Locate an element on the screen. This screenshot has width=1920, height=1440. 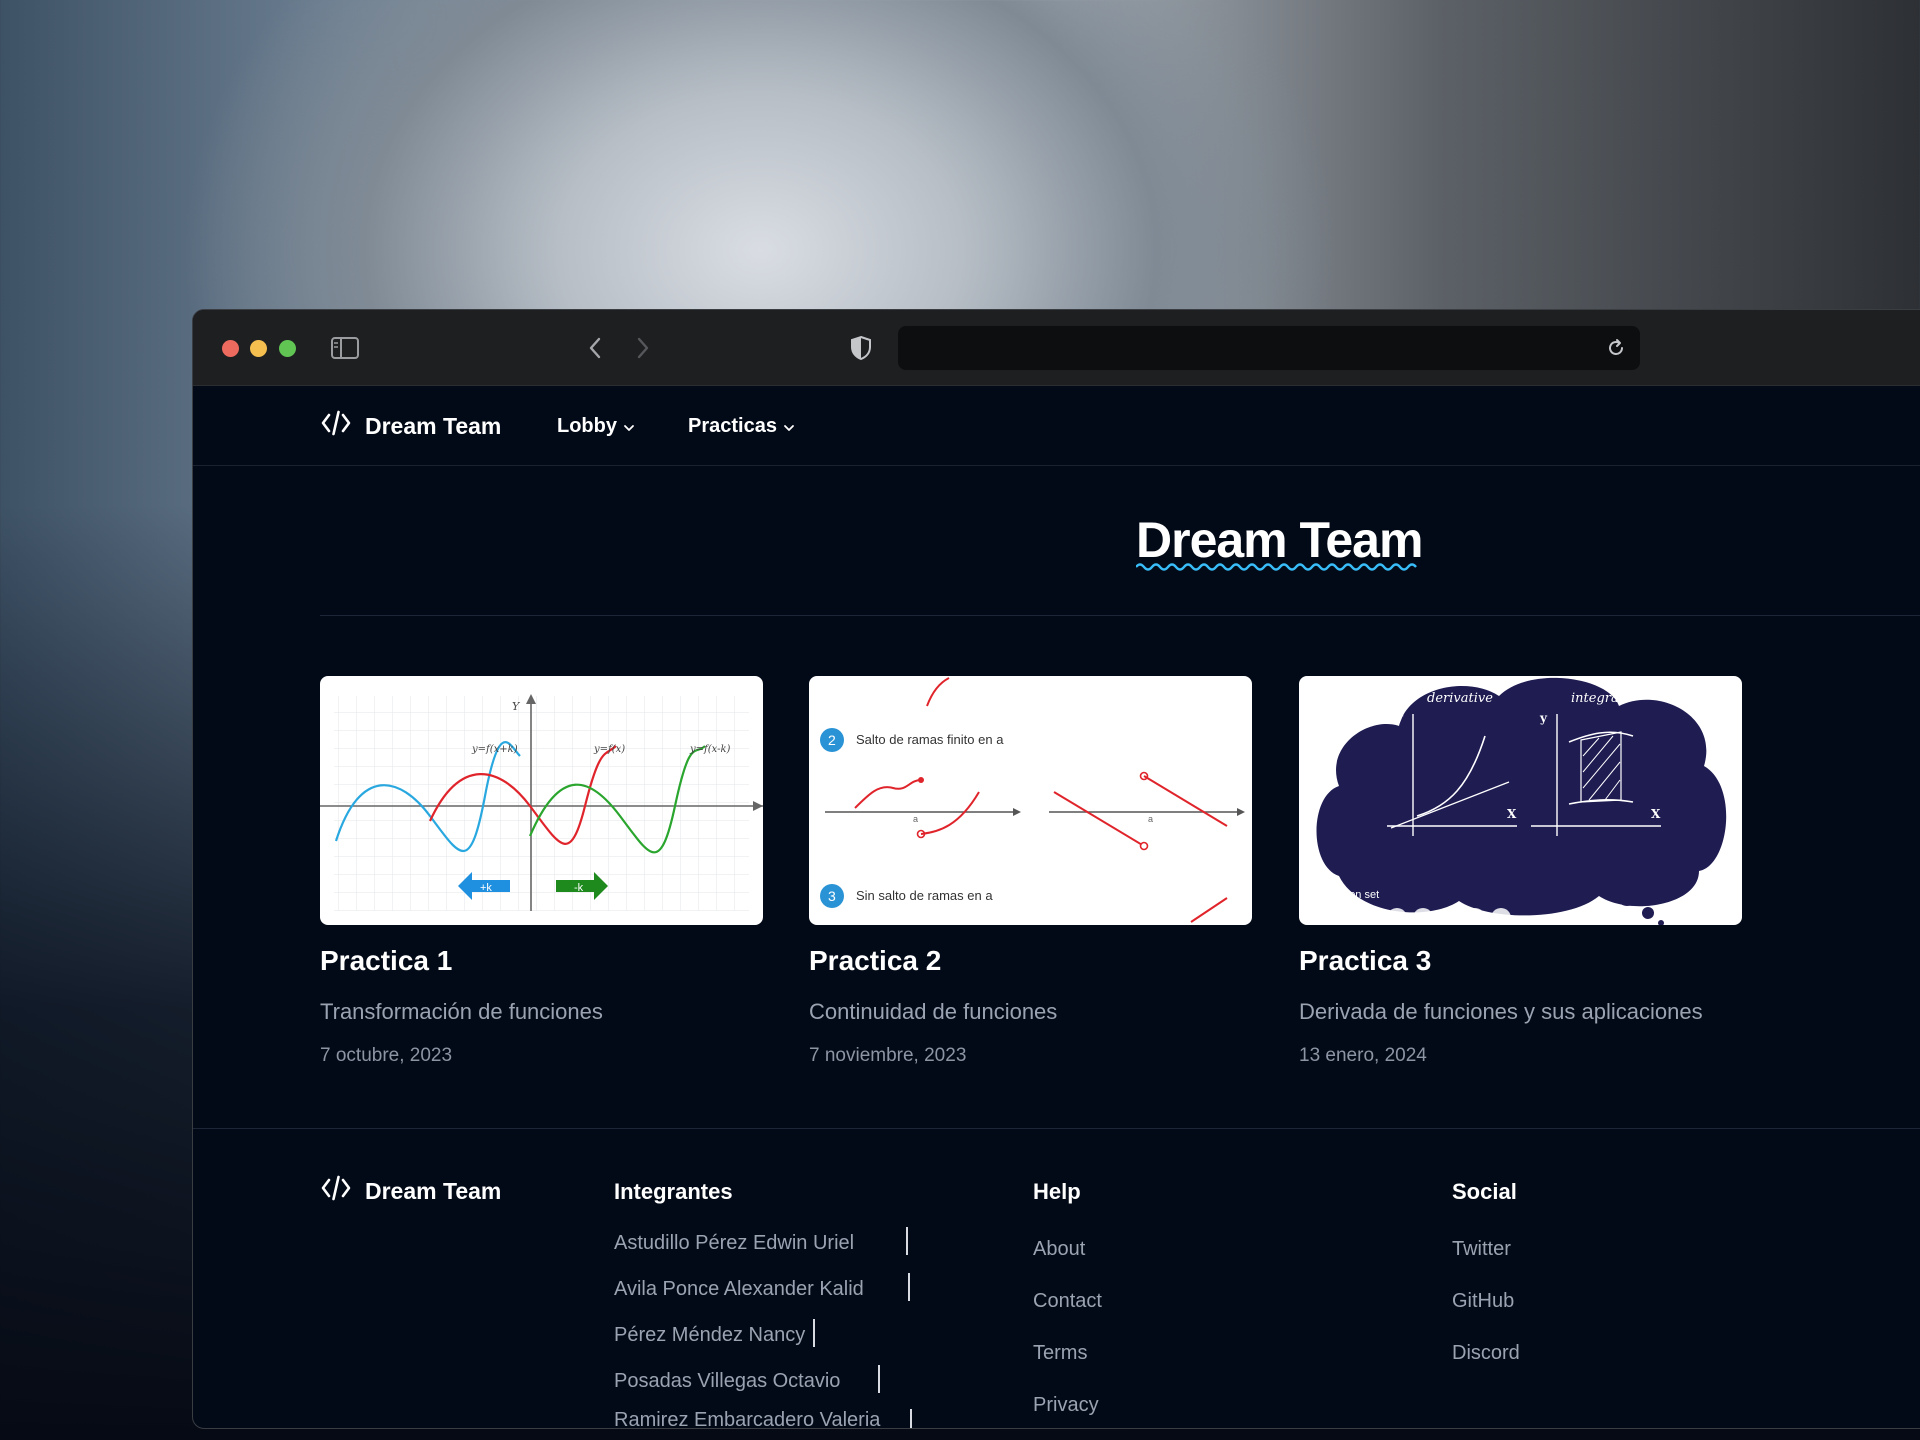
arrow-left-label: +k is located at coordinates (486, 888).